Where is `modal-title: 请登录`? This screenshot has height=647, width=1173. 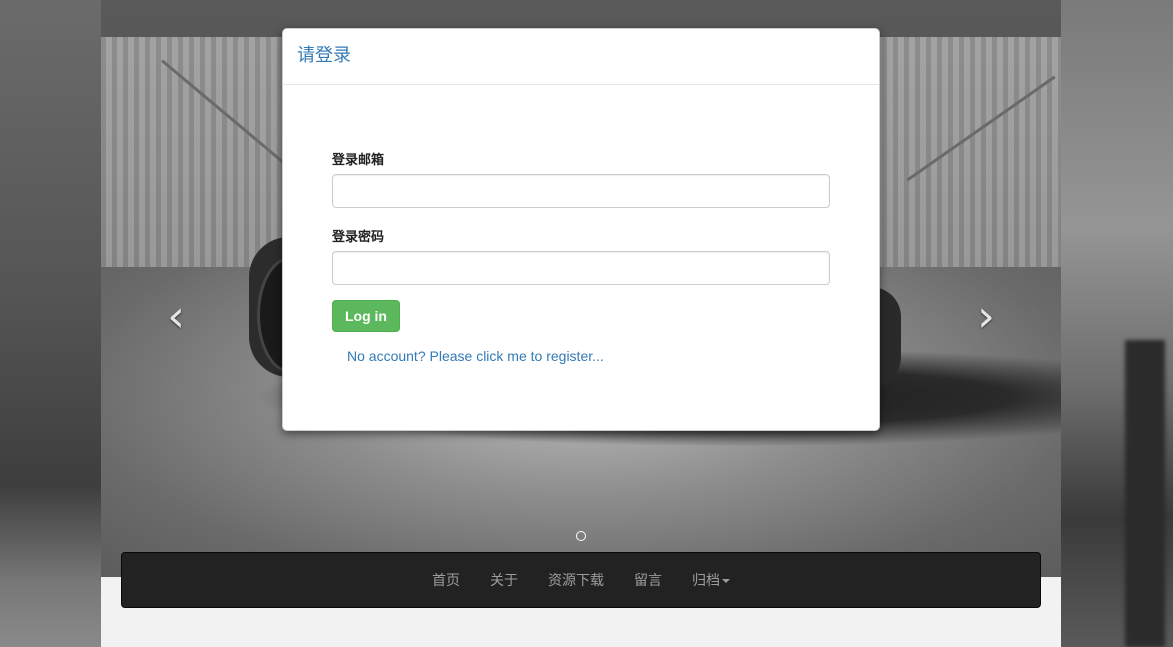 modal-title: 请登录 is located at coordinates (324, 55).